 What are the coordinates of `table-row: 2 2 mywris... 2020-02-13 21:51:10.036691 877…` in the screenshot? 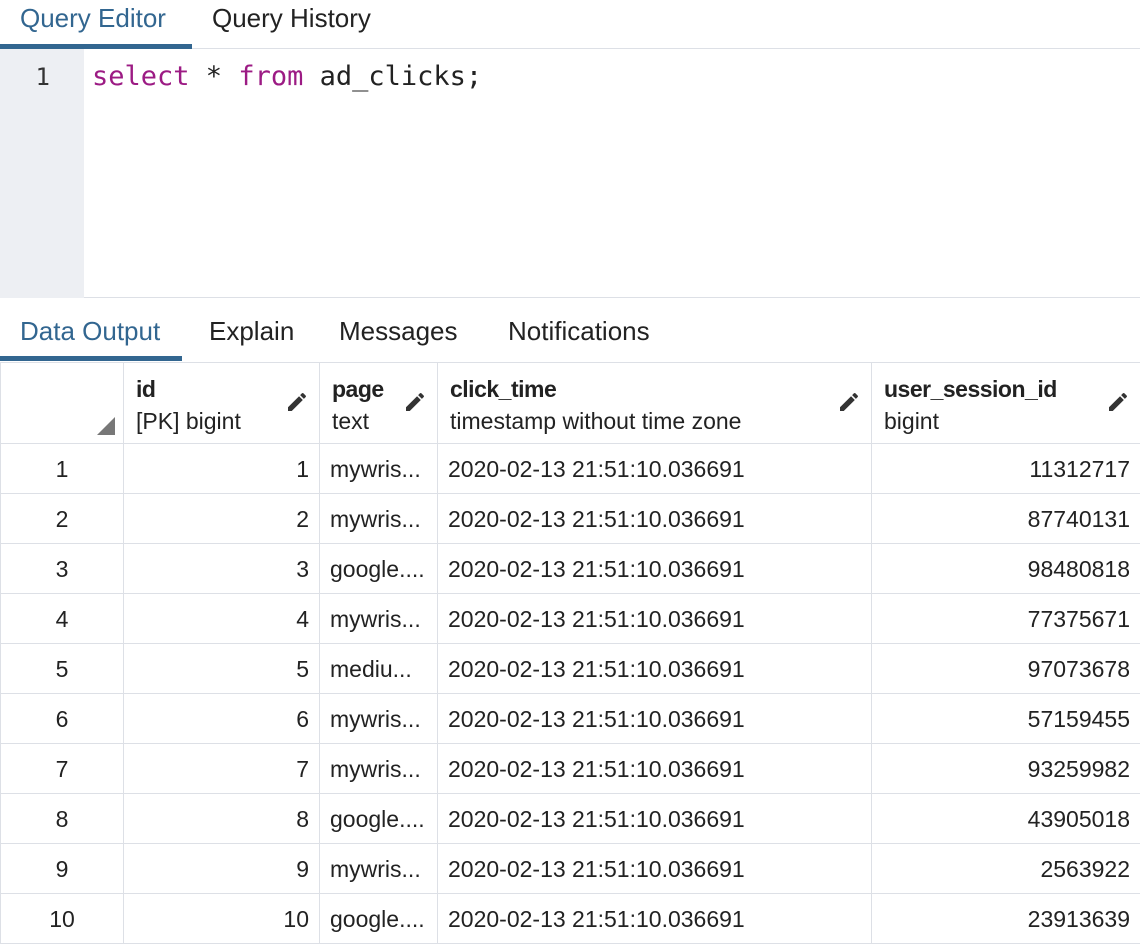 It's located at (570, 518).